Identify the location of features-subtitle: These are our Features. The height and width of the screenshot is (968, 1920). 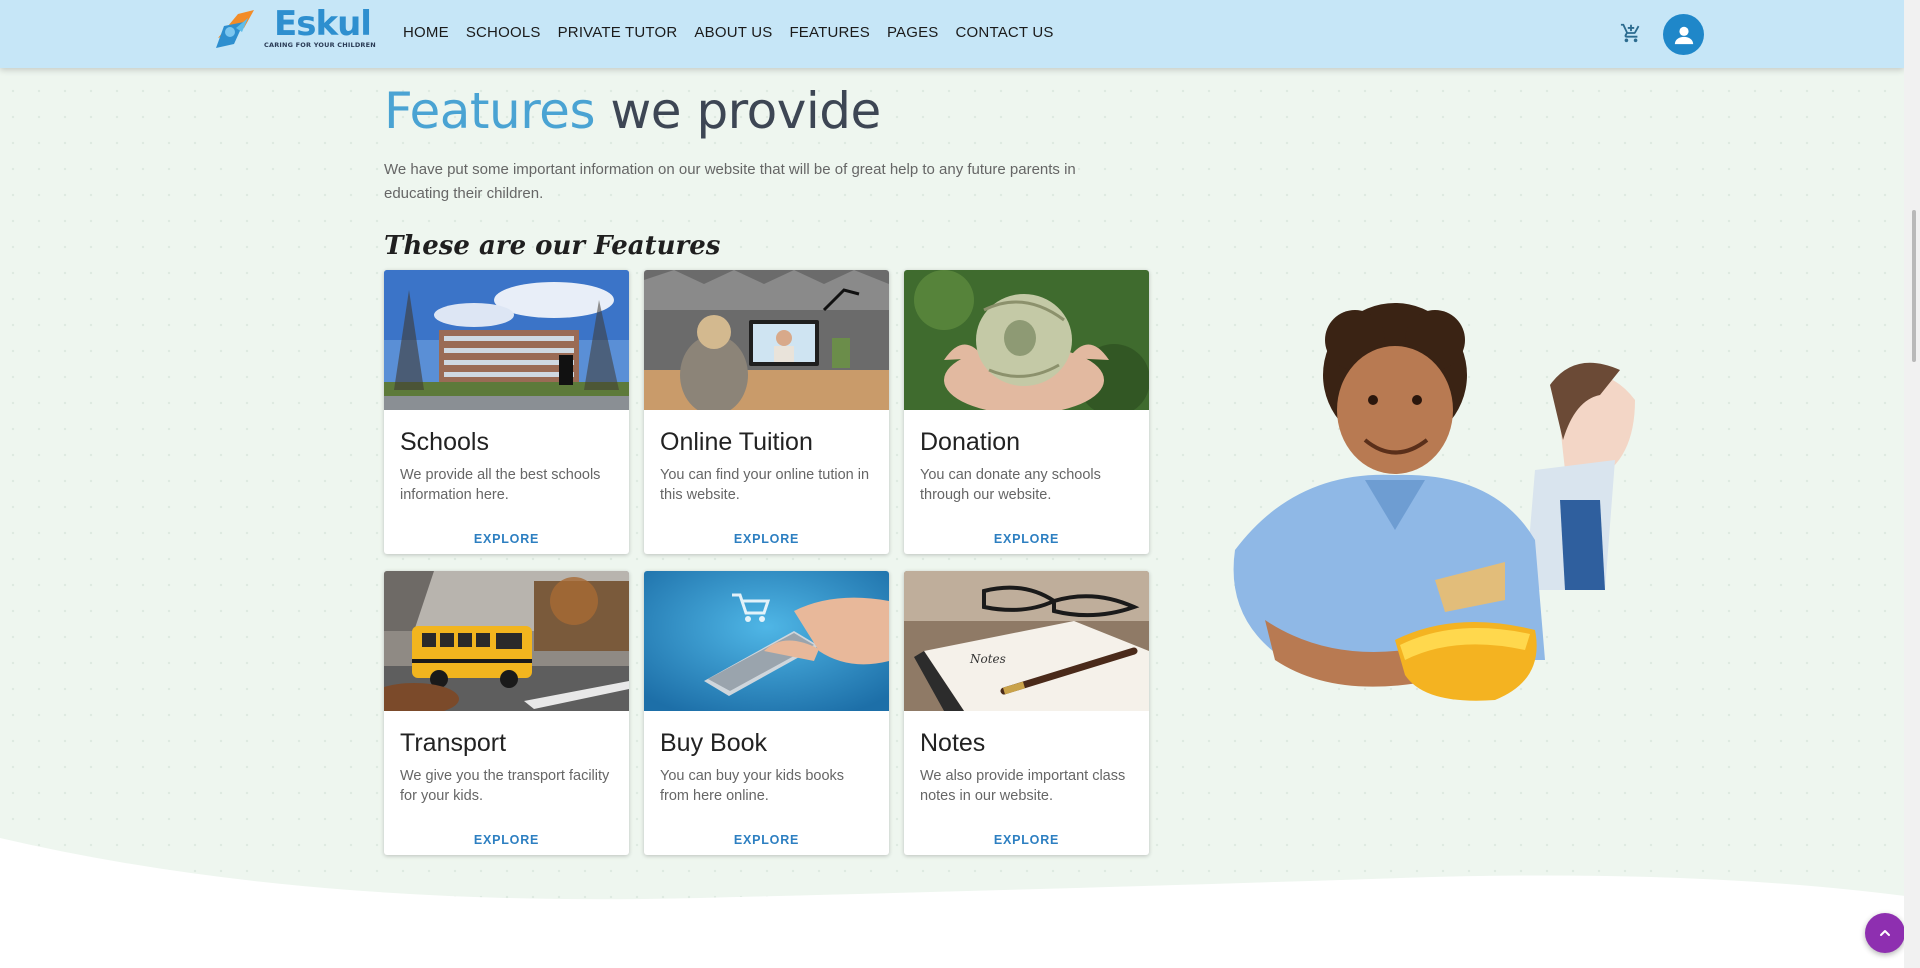
(552, 246).